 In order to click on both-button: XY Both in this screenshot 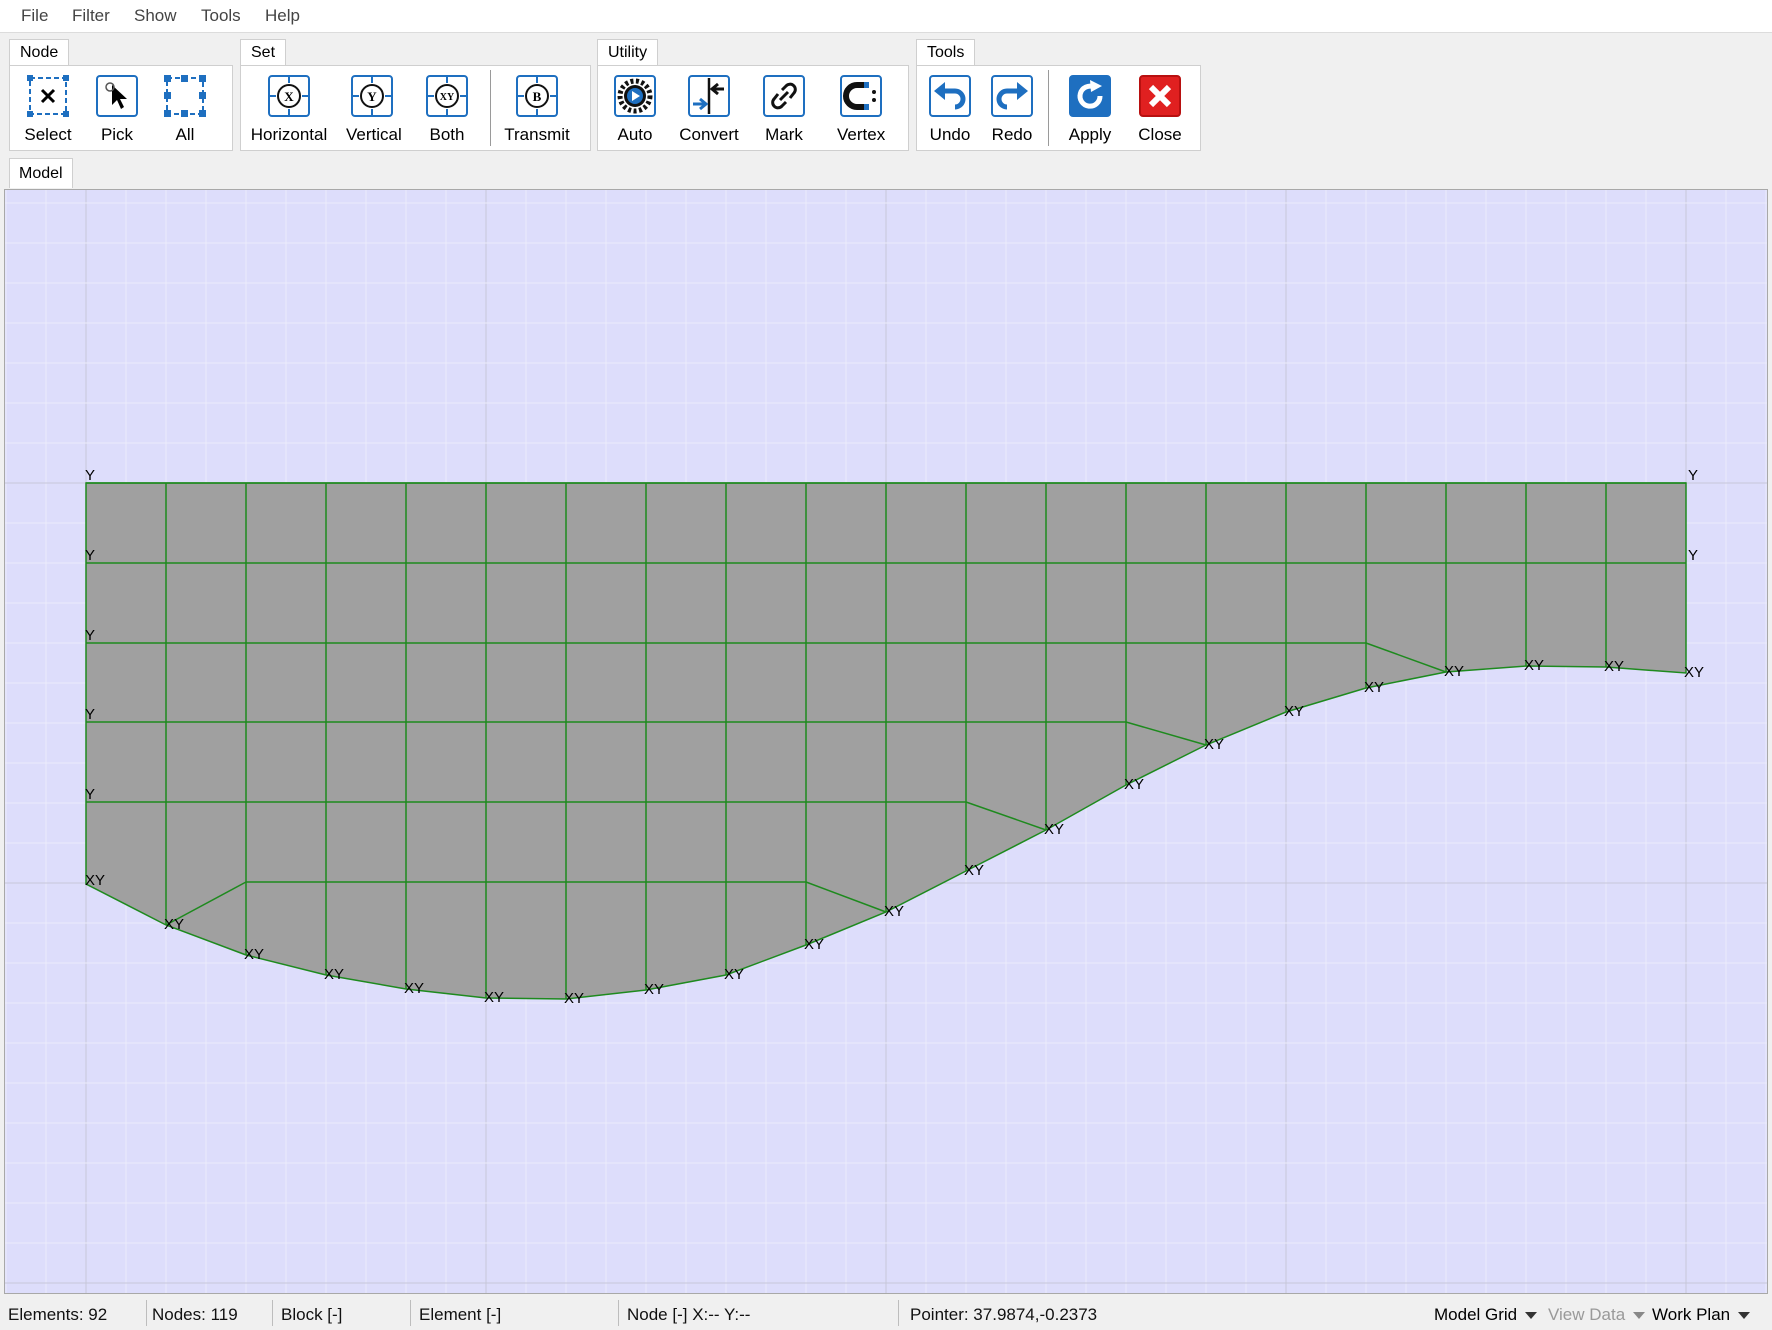, I will do `click(447, 110)`.